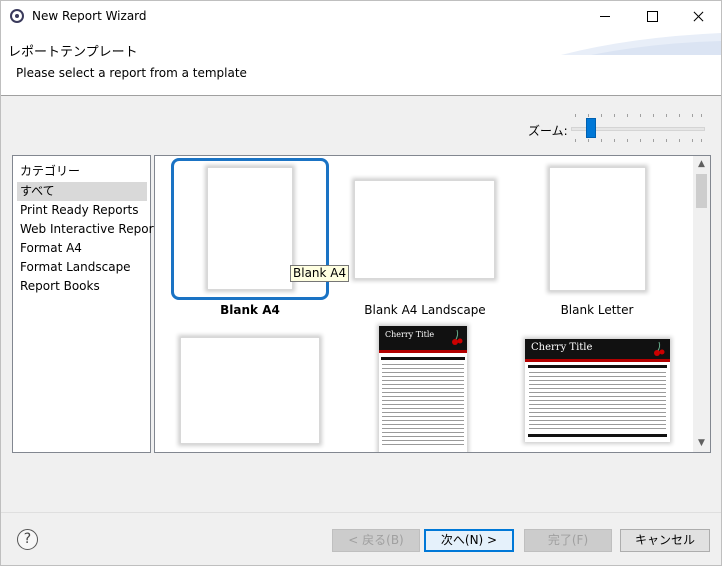  What do you see at coordinates (82, 191) in the screenshot?
I see `category-item-all: すべて` at bounding box center [82, 191].